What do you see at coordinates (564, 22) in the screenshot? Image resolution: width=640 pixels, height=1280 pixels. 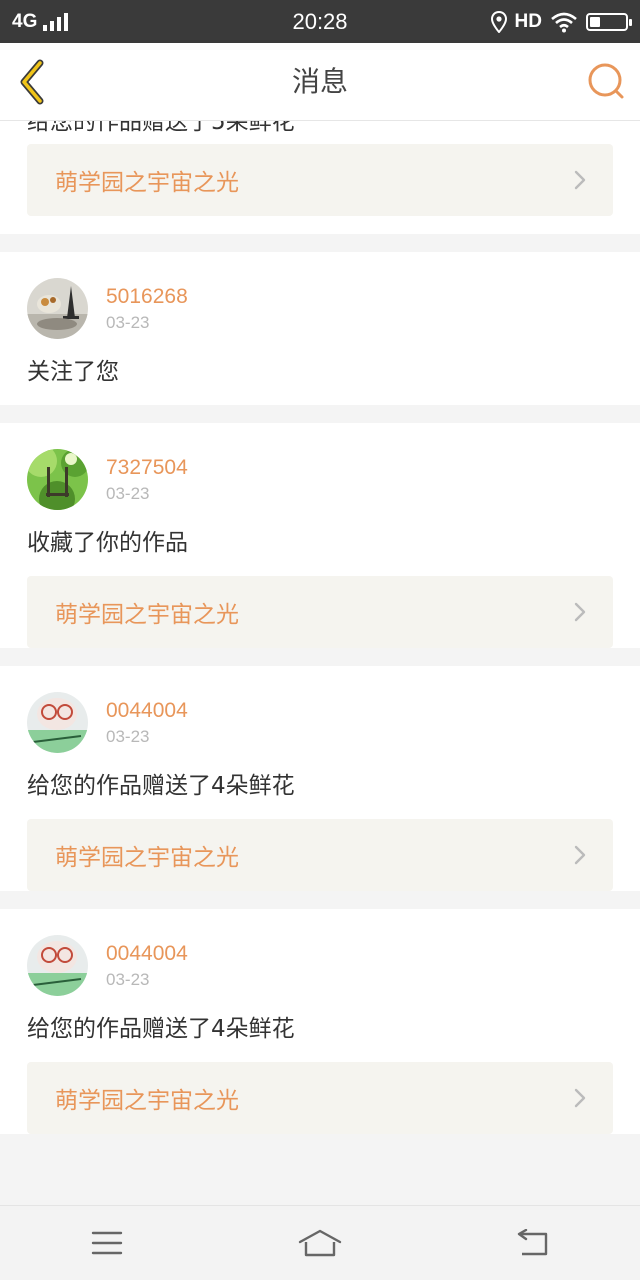 I see `wifi-icon` at bounding box center [564, 22].